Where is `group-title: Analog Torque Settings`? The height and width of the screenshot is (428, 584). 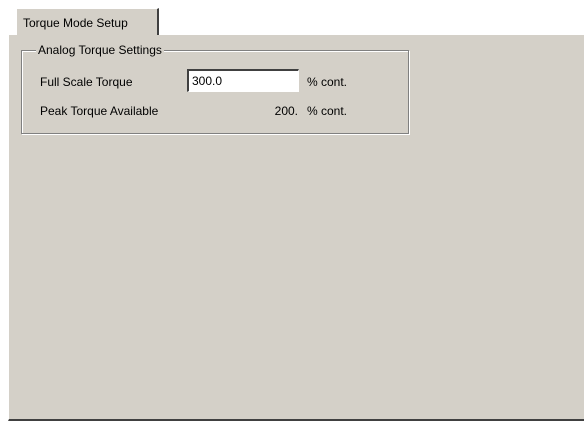
group-title: Analog Torque Settings is located at coordinates (100, 50).